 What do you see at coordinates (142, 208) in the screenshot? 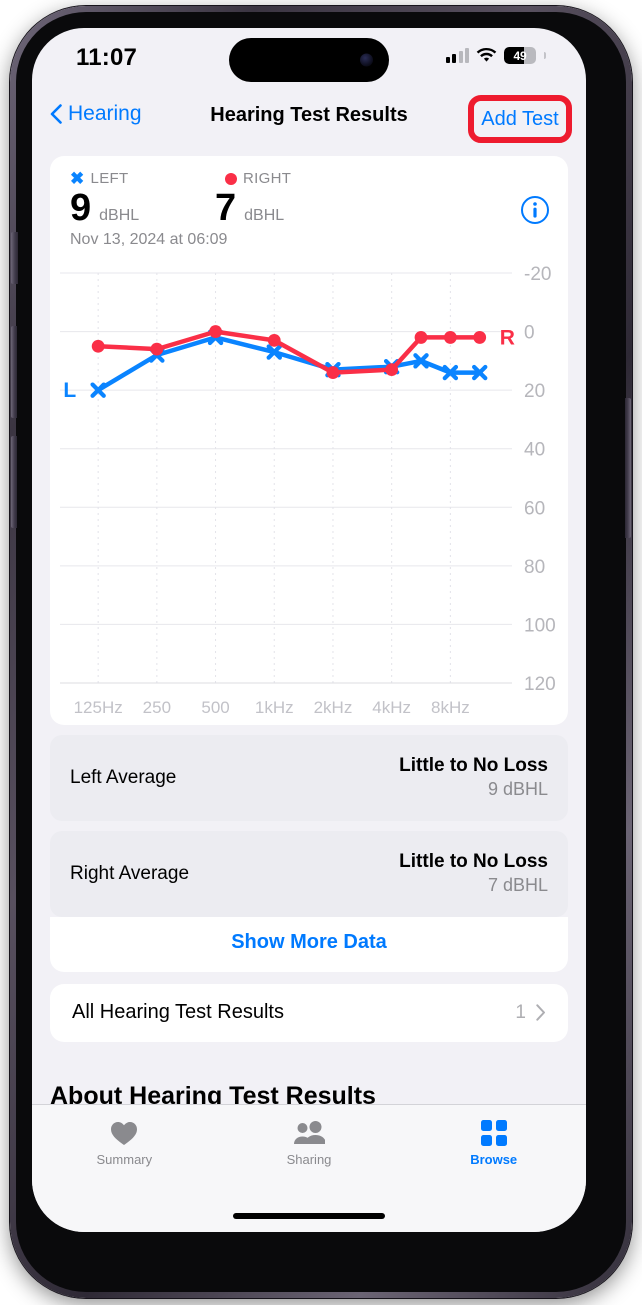
I see `left-value-group: 9 dBHL` at bounding box center [142, 208].